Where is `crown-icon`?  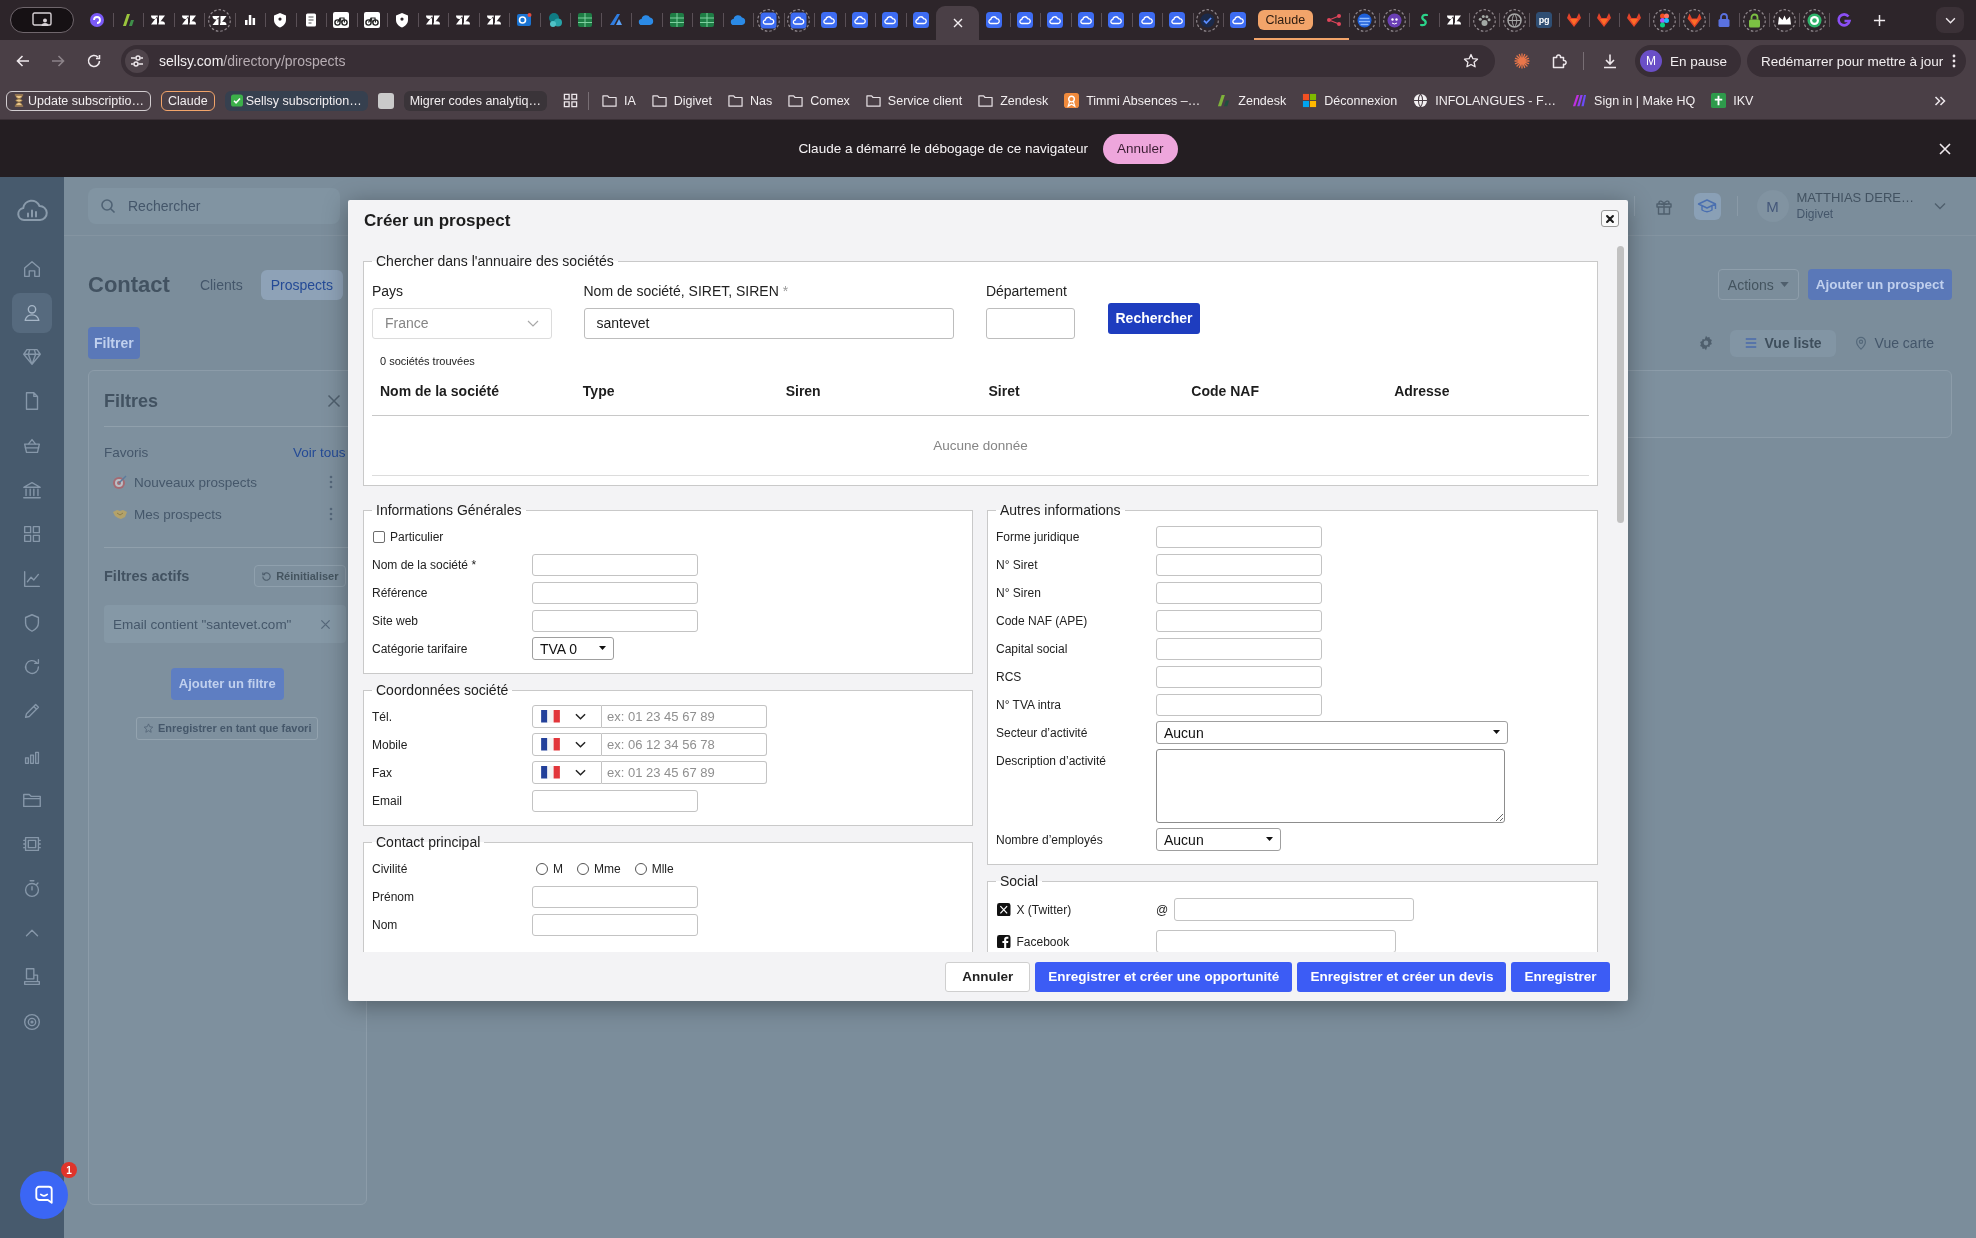 crown-icon is located at coordinates (1784, 20).